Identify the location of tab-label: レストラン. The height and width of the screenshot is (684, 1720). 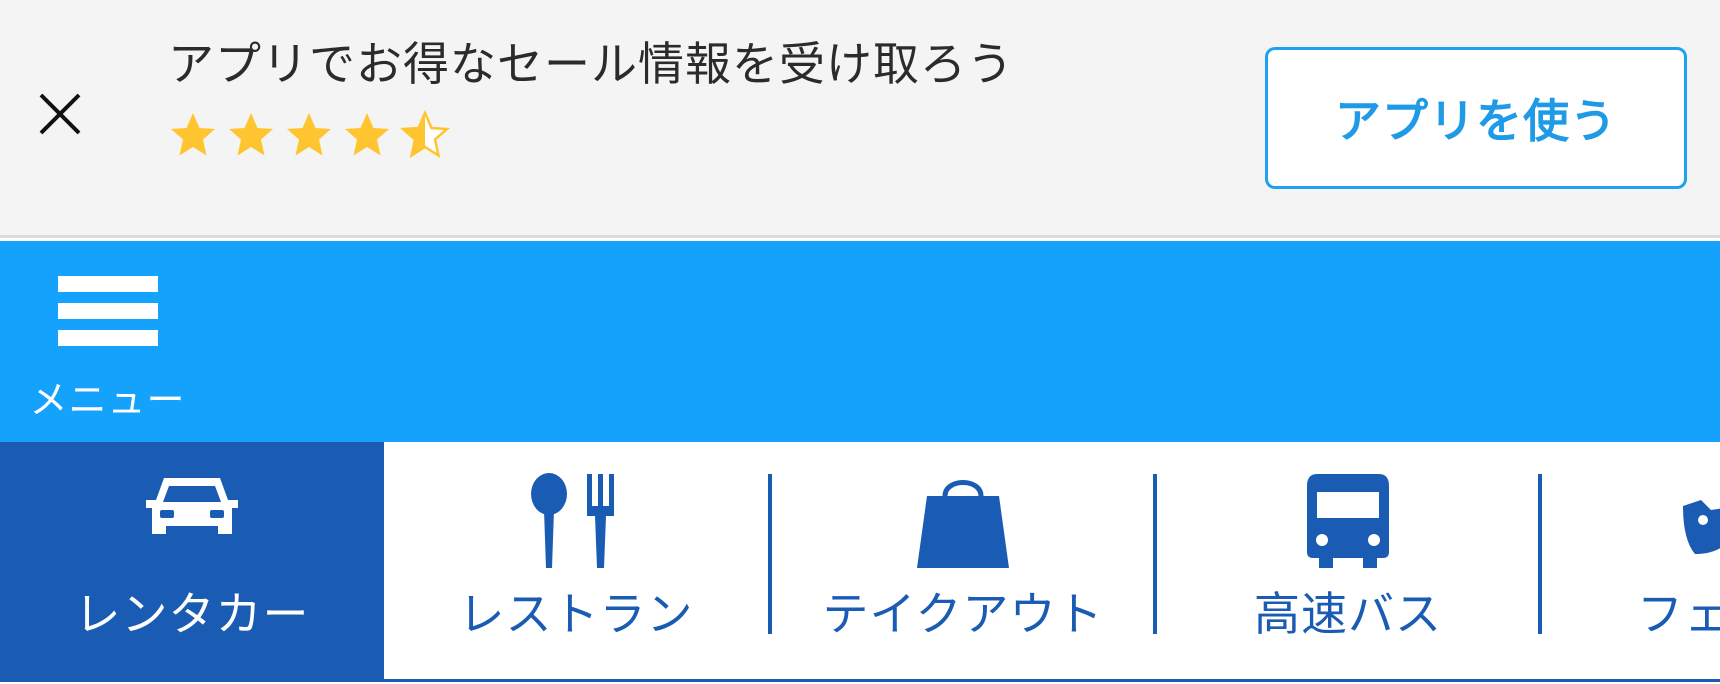
(576, 614).